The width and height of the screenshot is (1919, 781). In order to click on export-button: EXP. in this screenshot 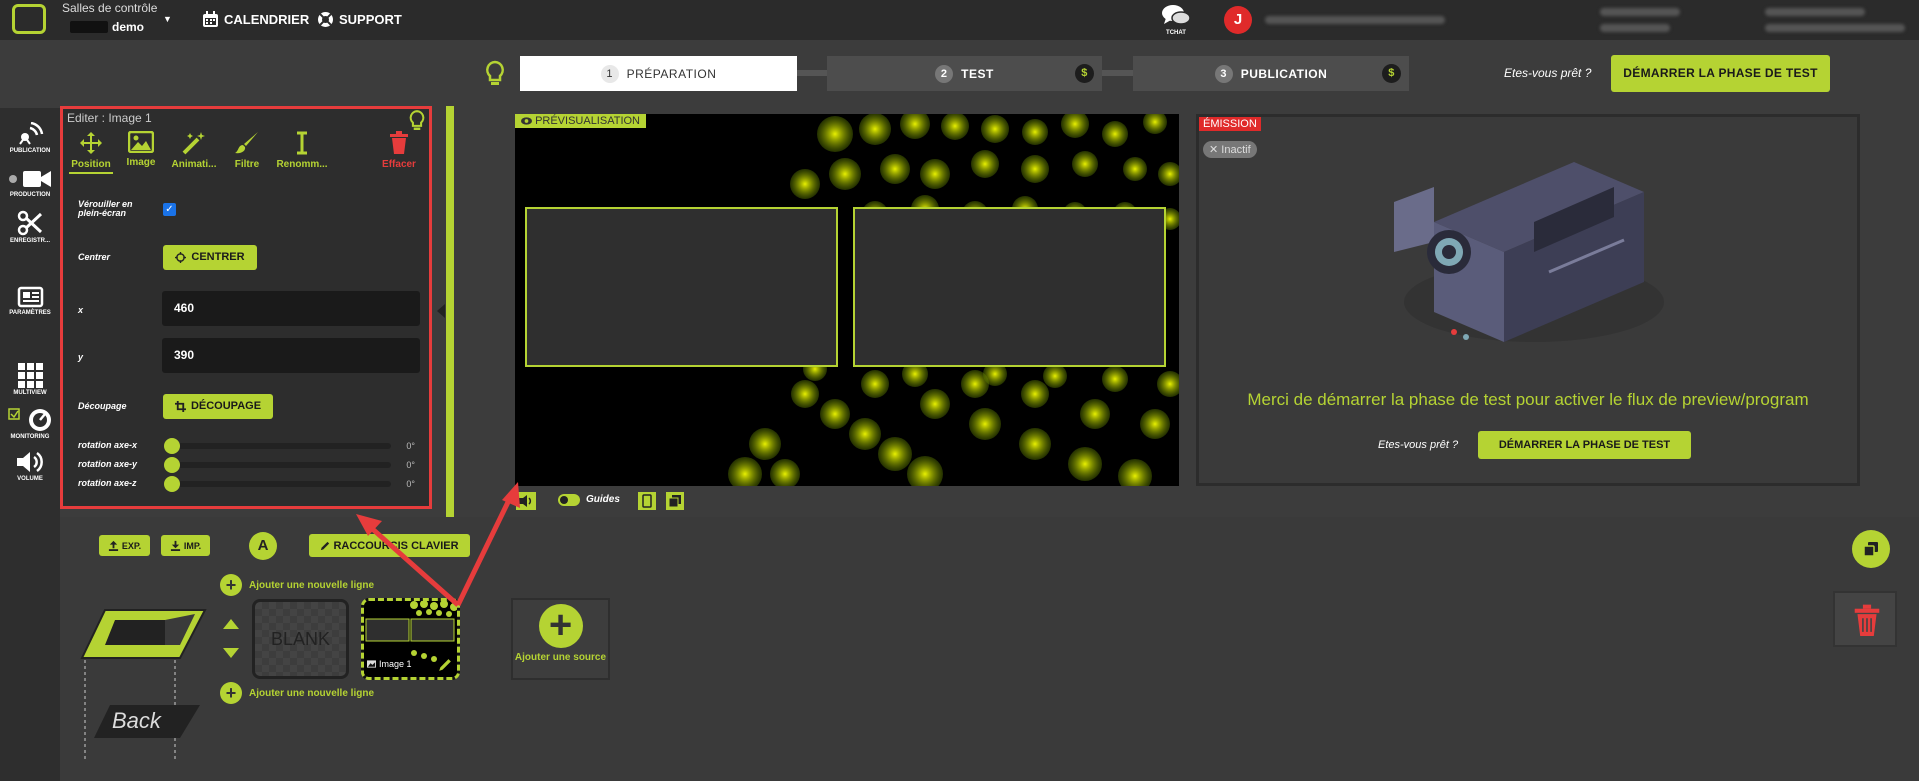, I will do `click(124, 545)`.